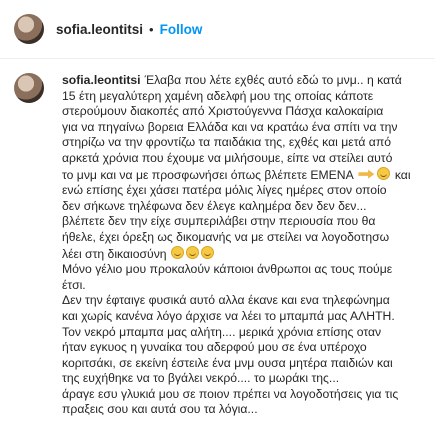 This screenshot has width=435, height=431. What do you see at coordinates (99, 29) in the screenshot?
I see `header-username: sofia.leontitsi` at bounding box center [99, 29].